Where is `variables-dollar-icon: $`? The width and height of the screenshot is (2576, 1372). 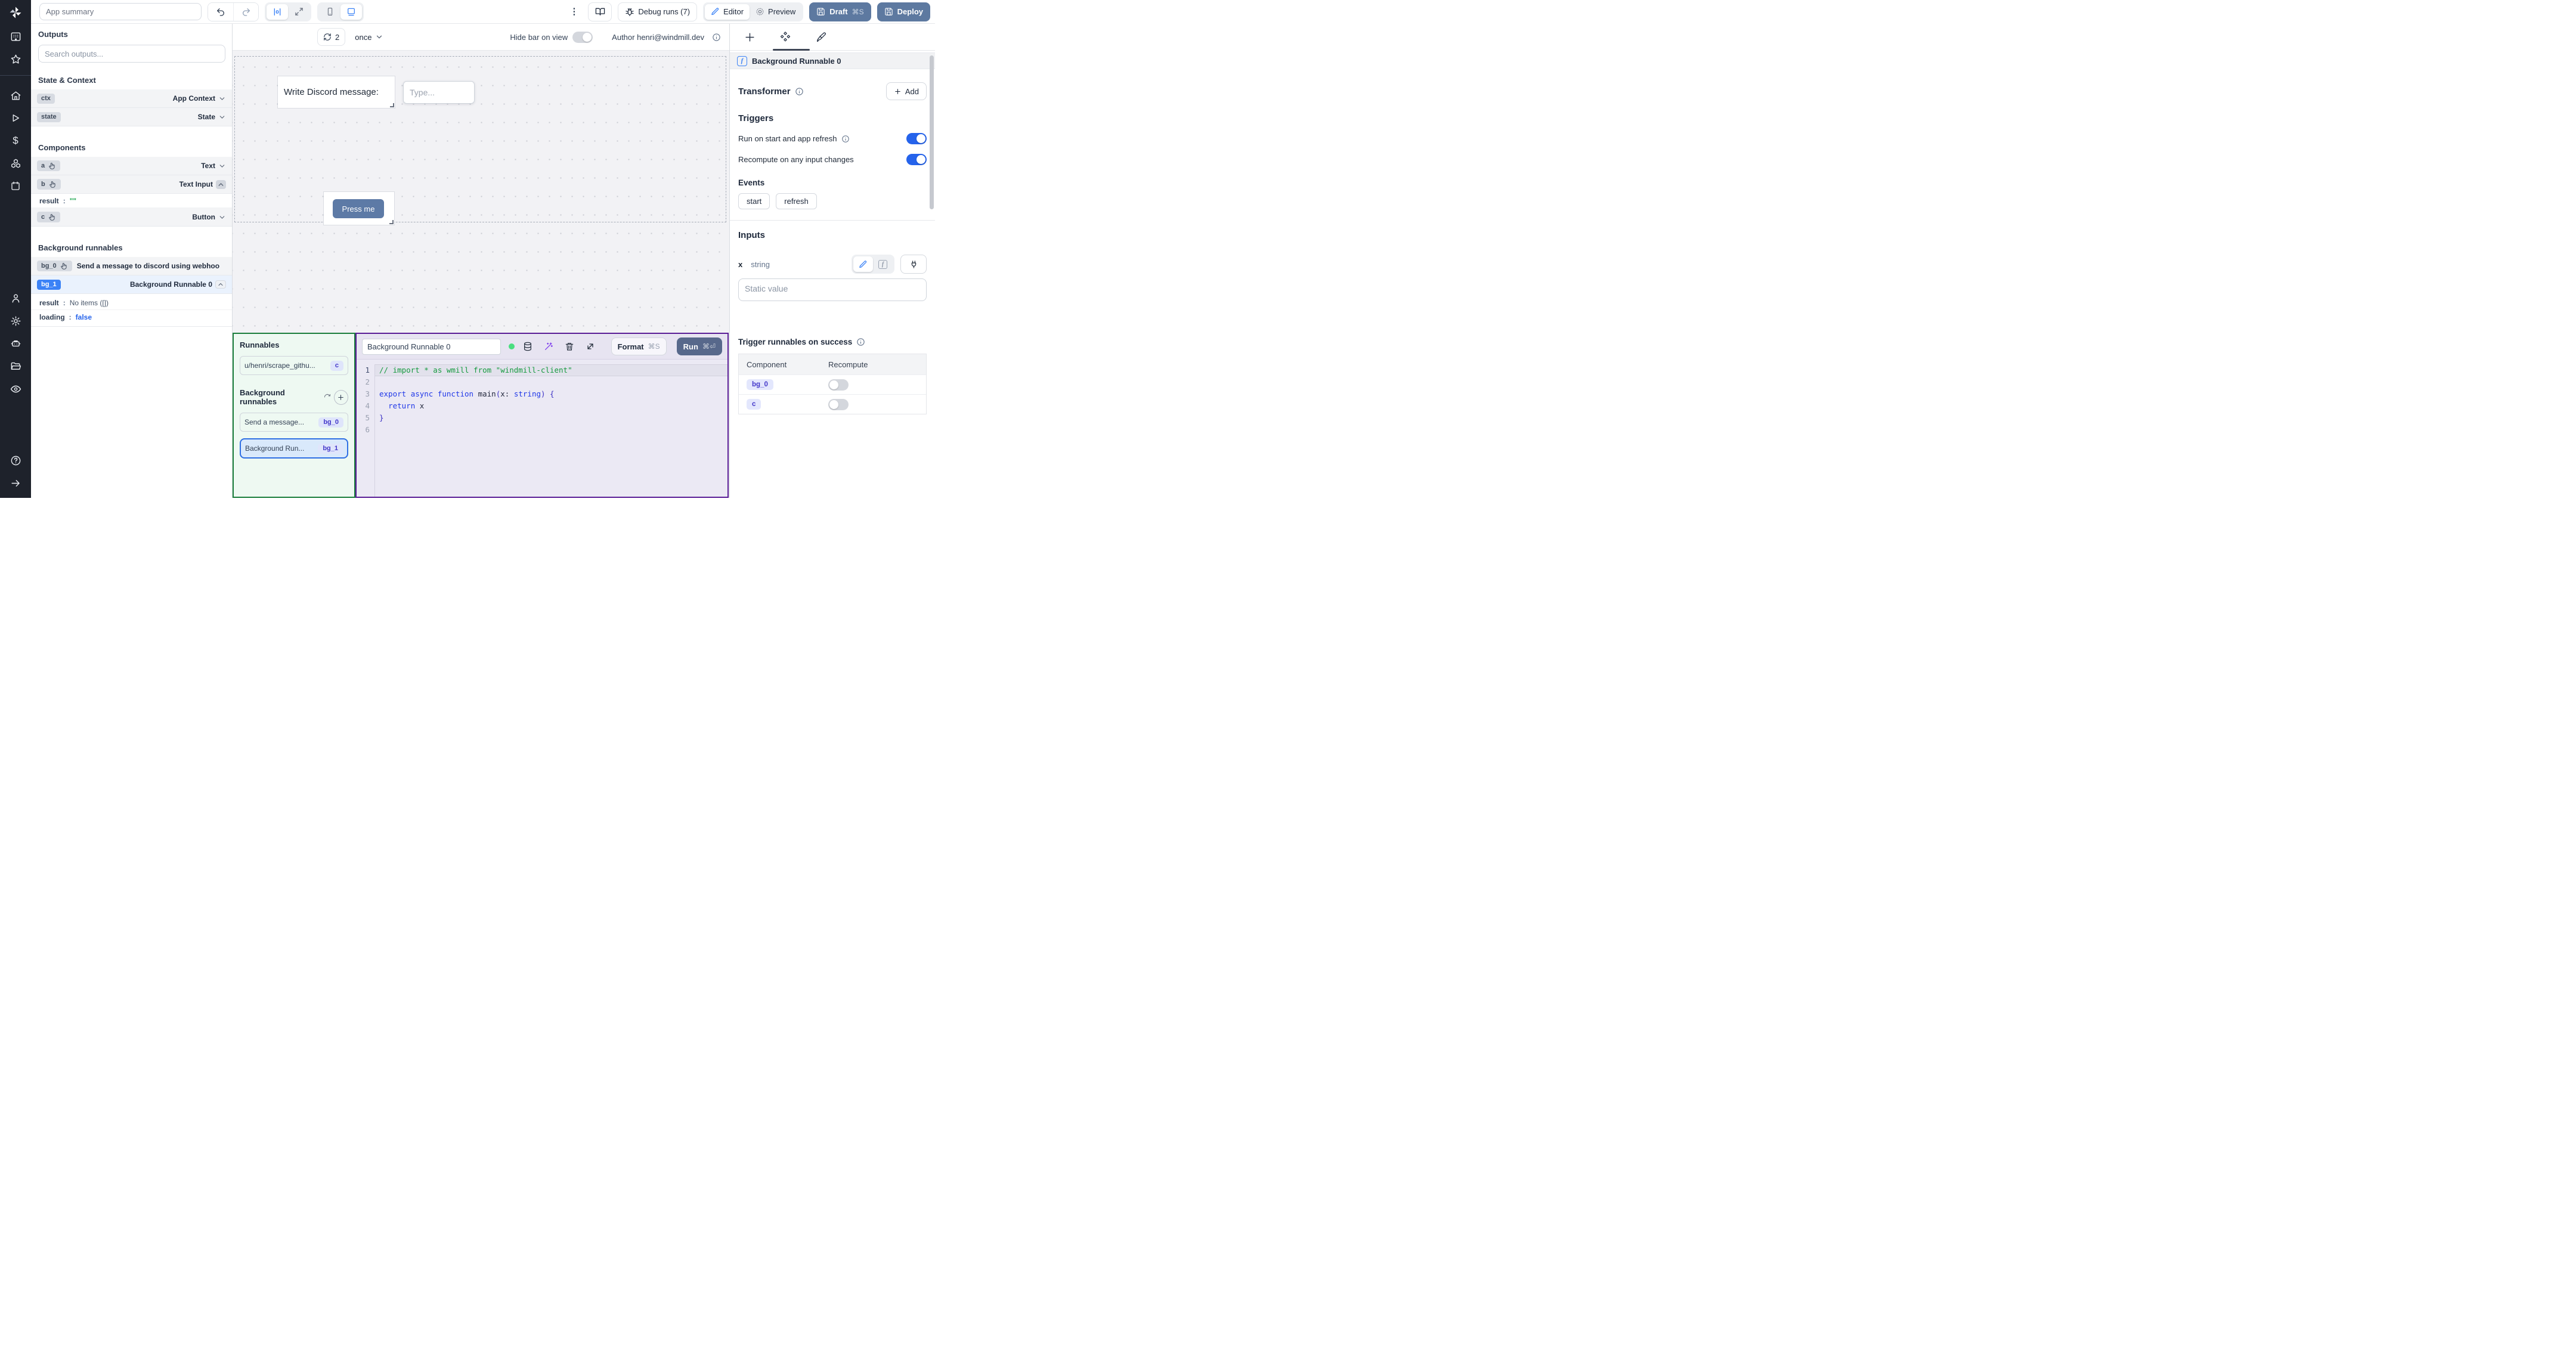 variables-dollar-icon: $ is located at coordinates (16, 140).